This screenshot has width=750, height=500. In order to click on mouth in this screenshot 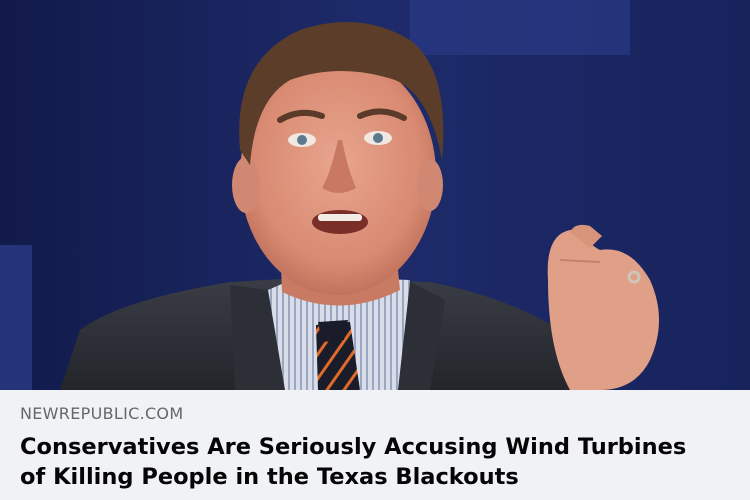, I will do `click(340, 222)`.